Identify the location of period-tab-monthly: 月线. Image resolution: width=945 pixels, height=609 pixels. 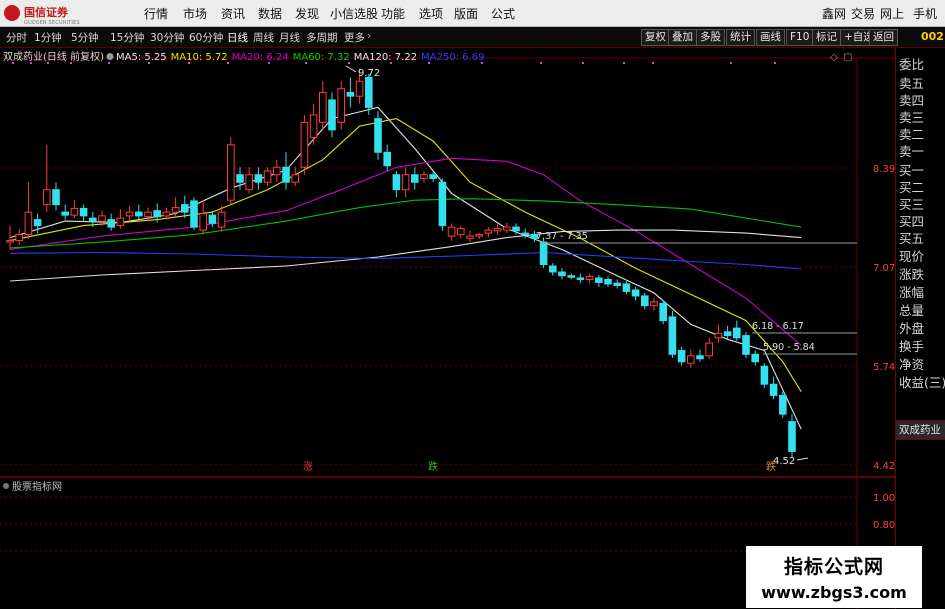
(289, 37).